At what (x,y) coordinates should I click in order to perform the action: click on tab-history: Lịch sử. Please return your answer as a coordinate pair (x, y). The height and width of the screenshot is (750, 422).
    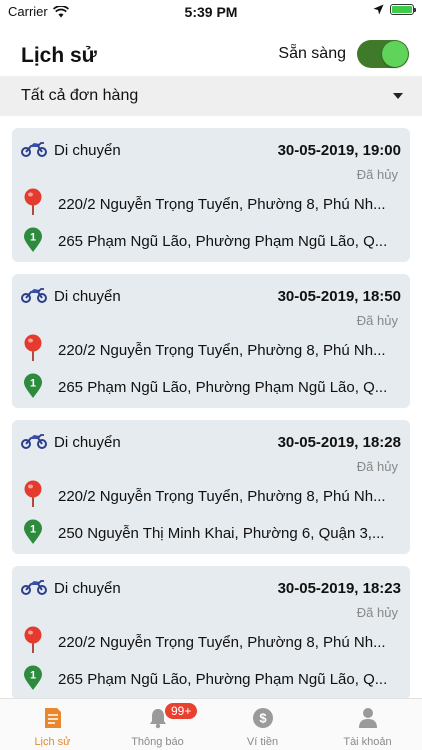
    Looking at the image, I should click on (52, 724).